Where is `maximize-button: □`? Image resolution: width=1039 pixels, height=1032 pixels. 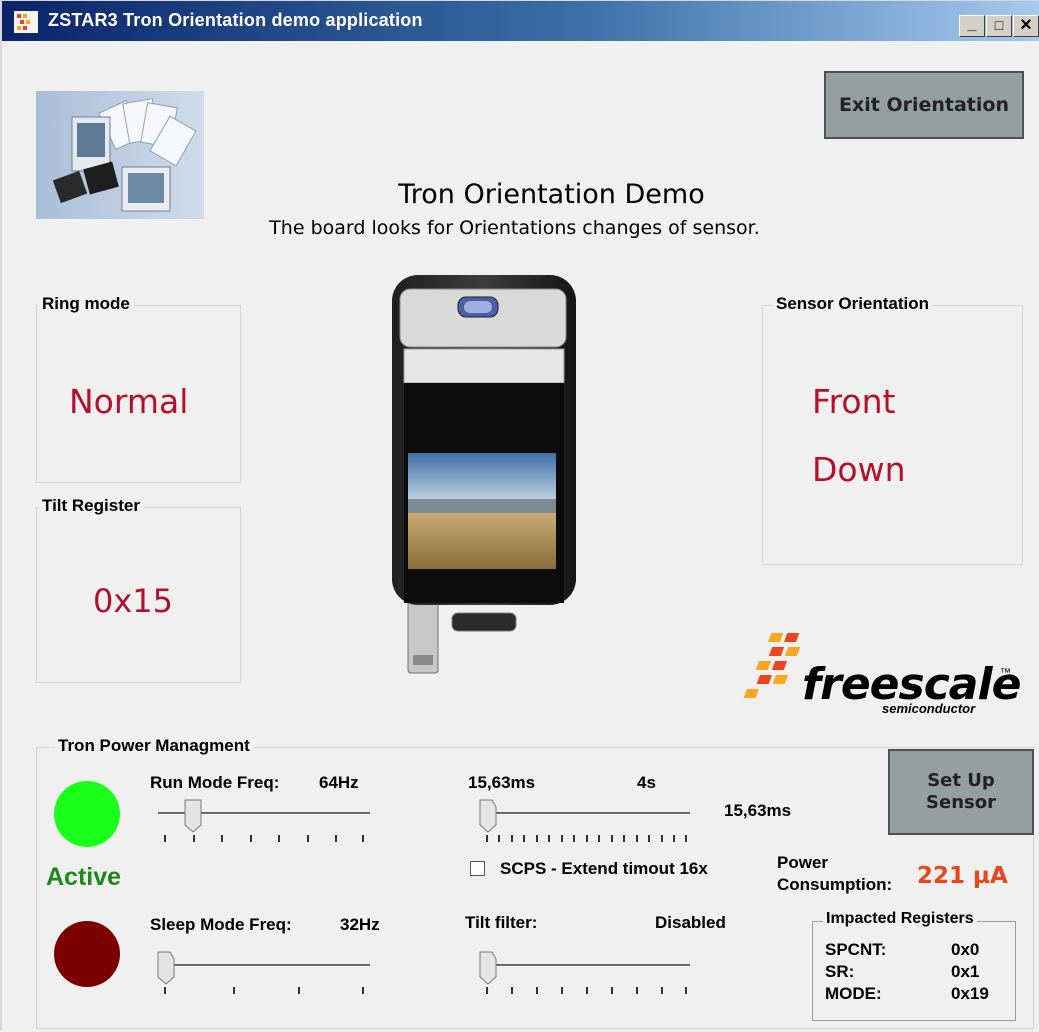 maximize-button: □ is located at coordinates (999, 26).